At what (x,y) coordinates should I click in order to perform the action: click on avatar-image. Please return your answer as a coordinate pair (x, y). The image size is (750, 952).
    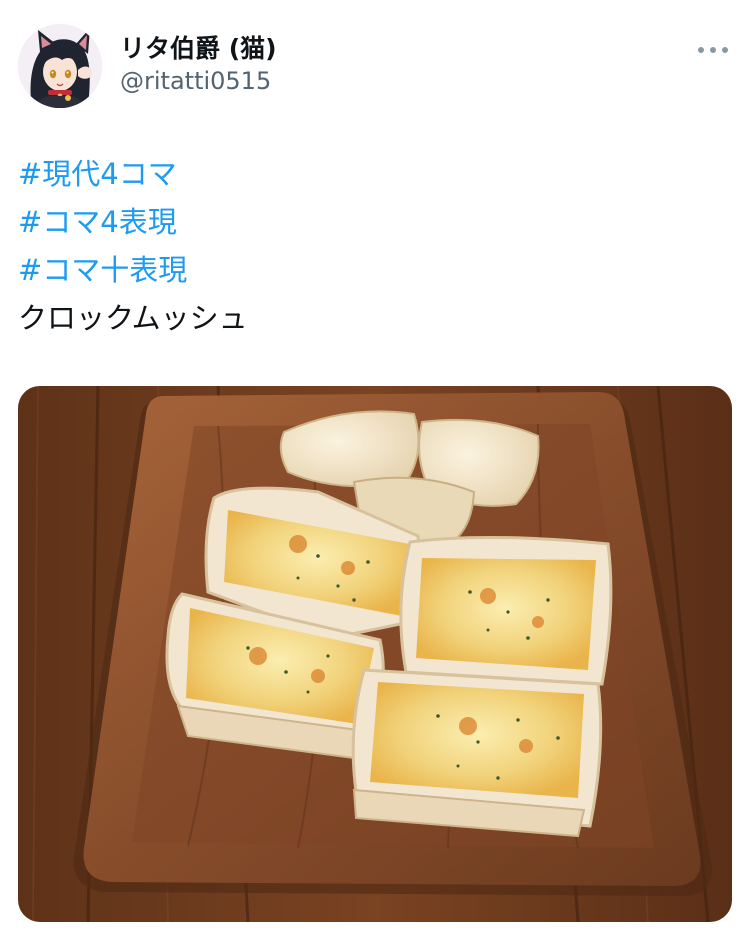
    Looking at the image, I should click on (60, 66).